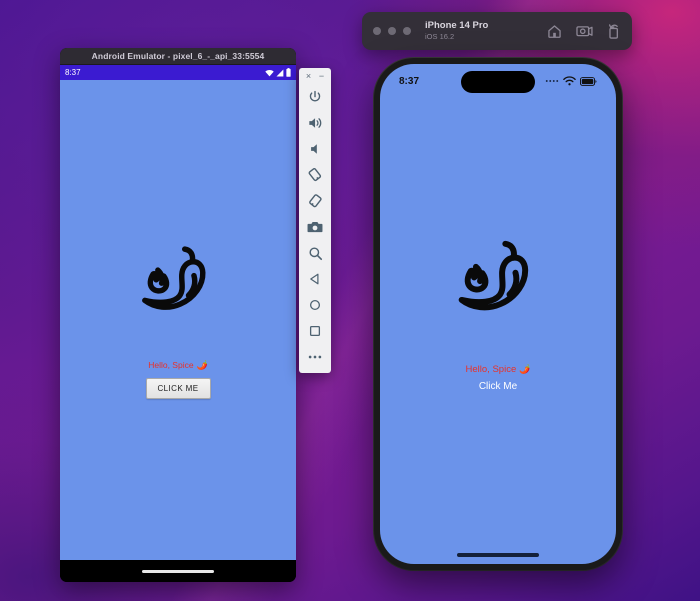 Image resolution: width=700 pixels, height=601 pixels. I want to click on android-emulator-titlebar: Android Emulator - pixel_6_-_api_33:5554, so click(178, 56).